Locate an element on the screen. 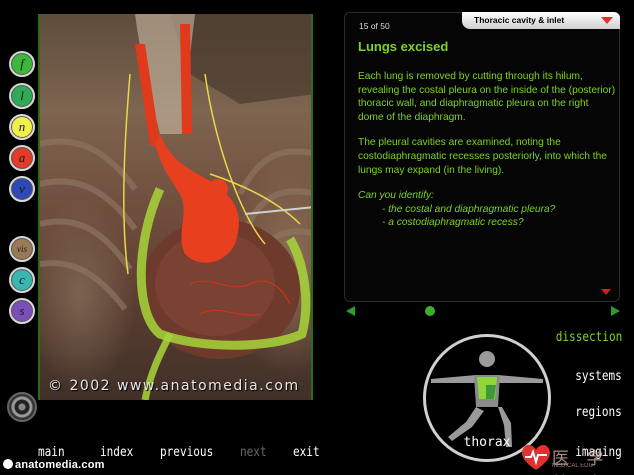 This screenshot has height=475, width=634. site-watermark: anatomedia.com is located at coordinates (54, 465).